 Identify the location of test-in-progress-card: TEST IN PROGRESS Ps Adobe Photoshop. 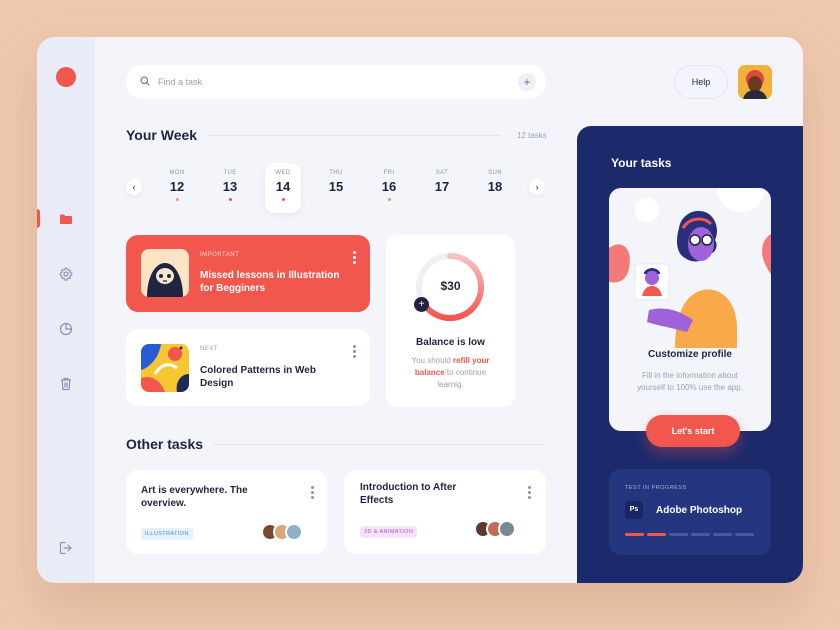
(690, 512).